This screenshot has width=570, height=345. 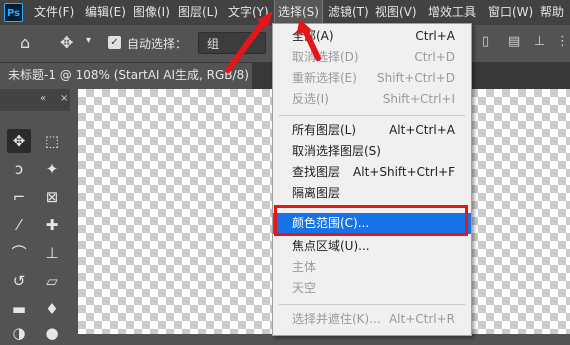 I want to click on arrow-to-all-item-line, so click(x=311, y=44).